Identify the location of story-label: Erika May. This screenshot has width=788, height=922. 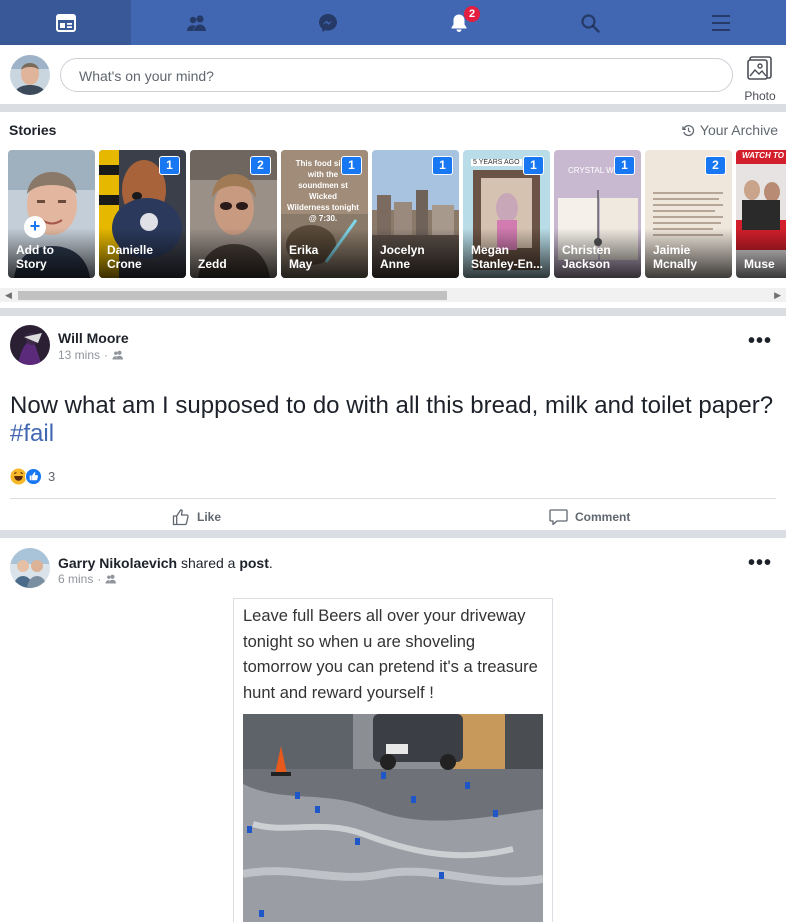
(304, 257).